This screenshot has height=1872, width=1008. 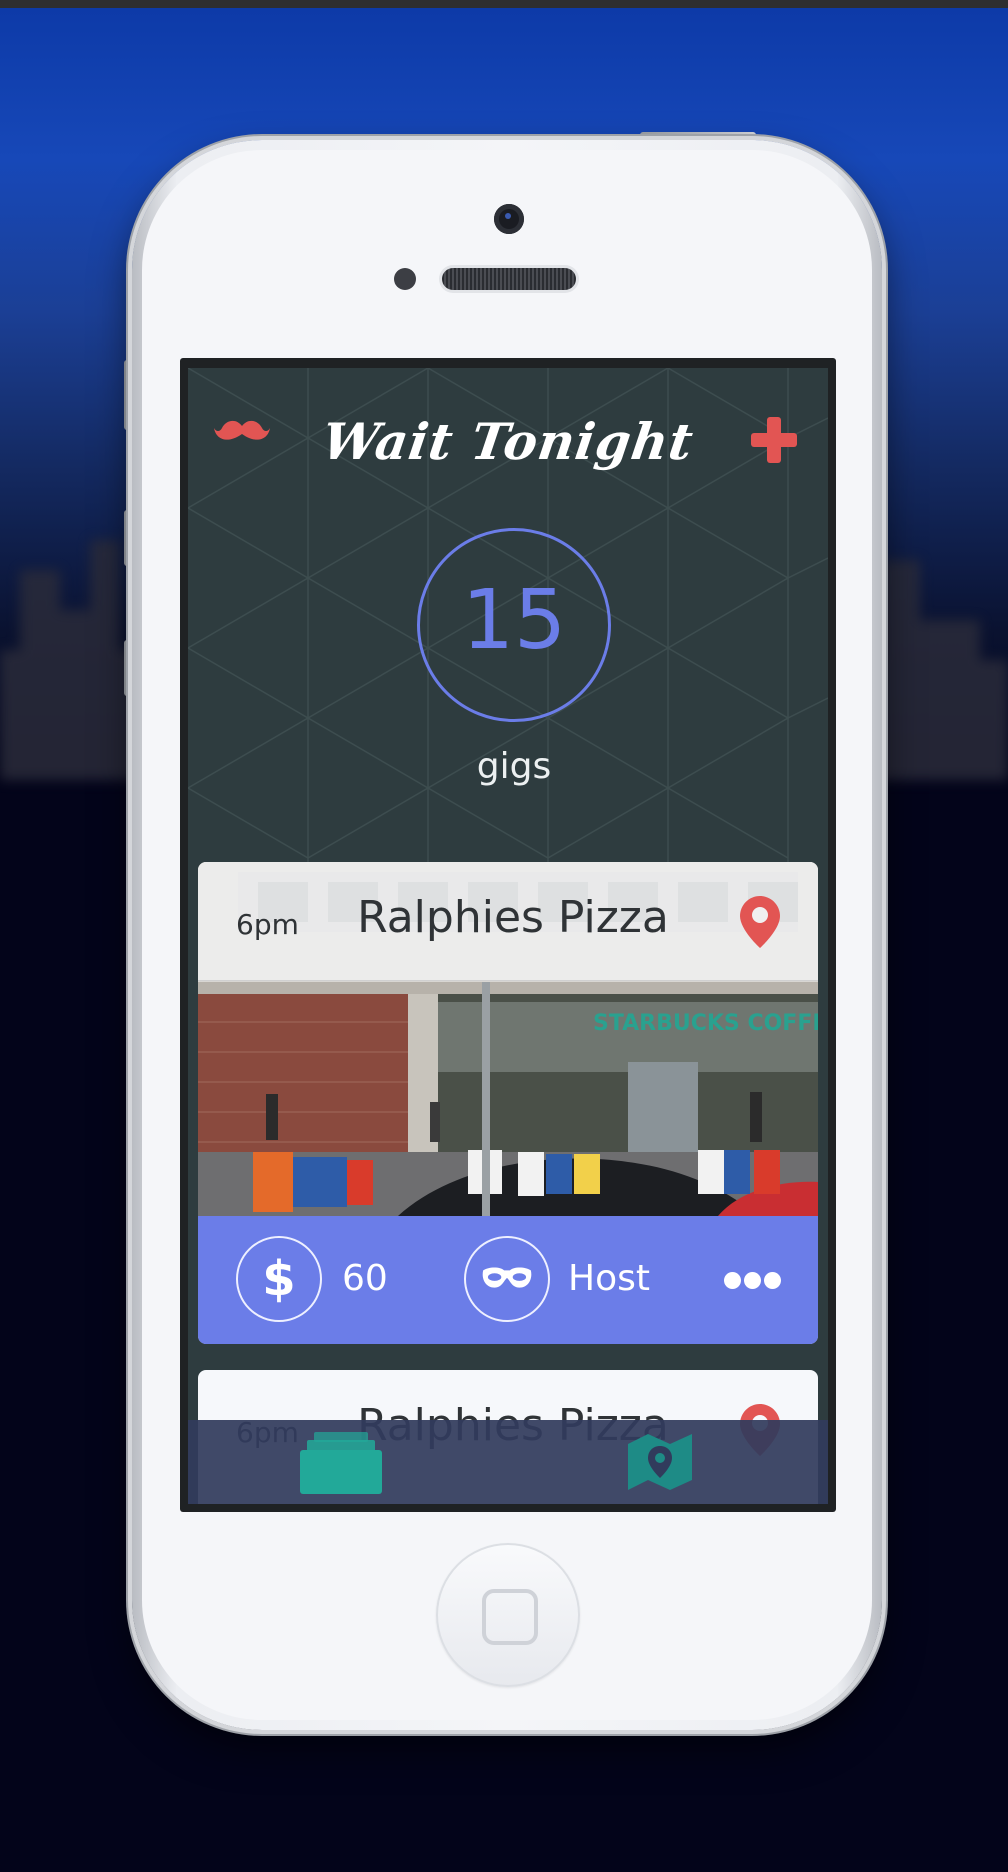 I want to click on mask-icon, so click(x=507, y=1279).